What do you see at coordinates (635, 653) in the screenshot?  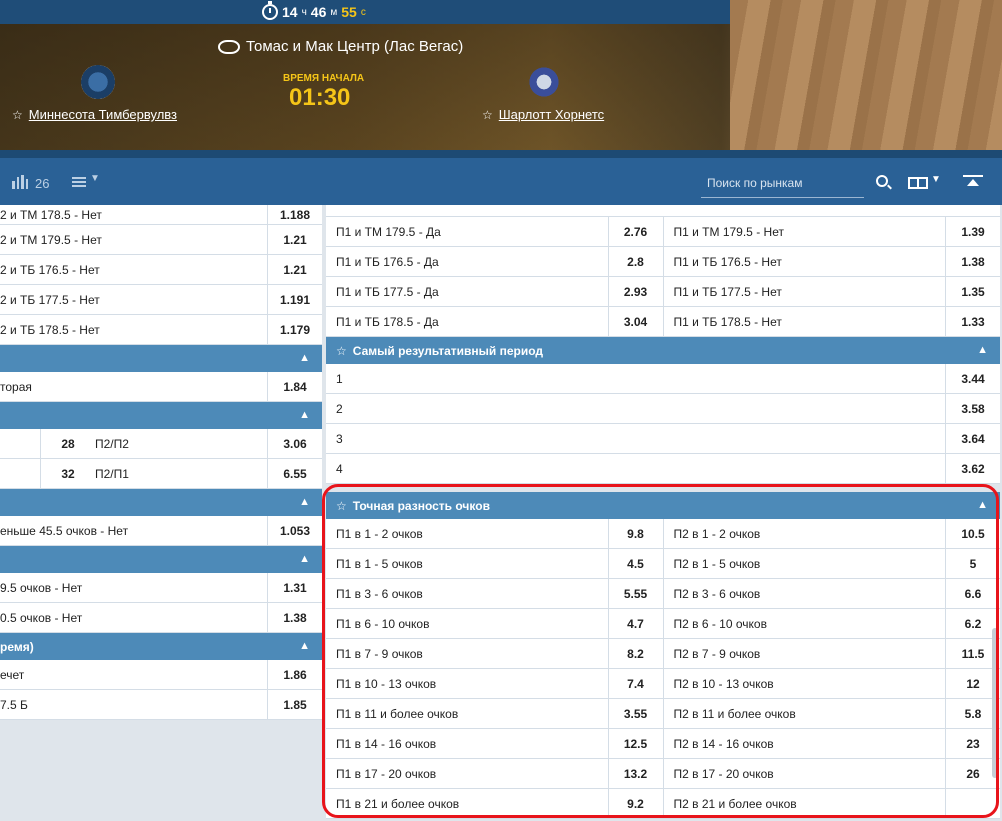 I see `odds-value: 8.2` at bounding box center [635, 653].